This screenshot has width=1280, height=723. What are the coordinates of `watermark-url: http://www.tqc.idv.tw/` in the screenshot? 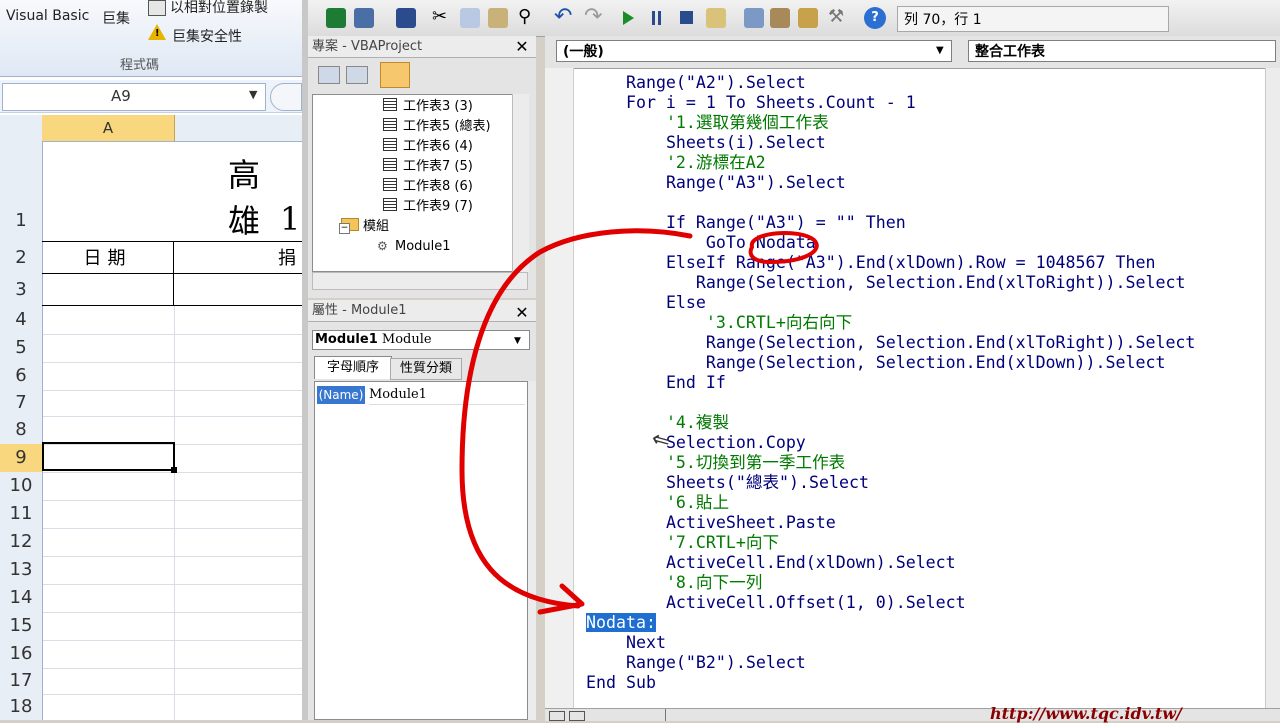 It's located at (1086, 713).